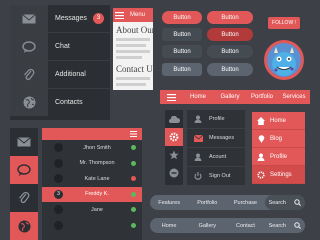 This screenshot has height=240, width=320. I want to click on menu-item-profile-red: Profile, so click(278, 157).